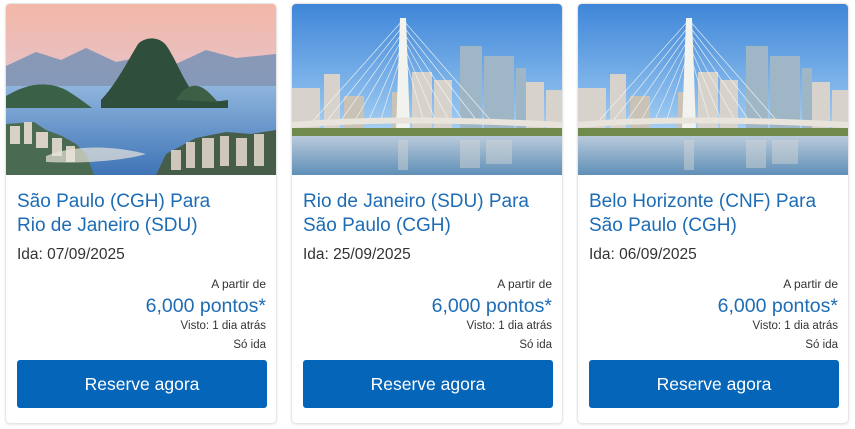  I want to click on route-origin: Belo Horizonte (CNF) Para, so click(703, 201).